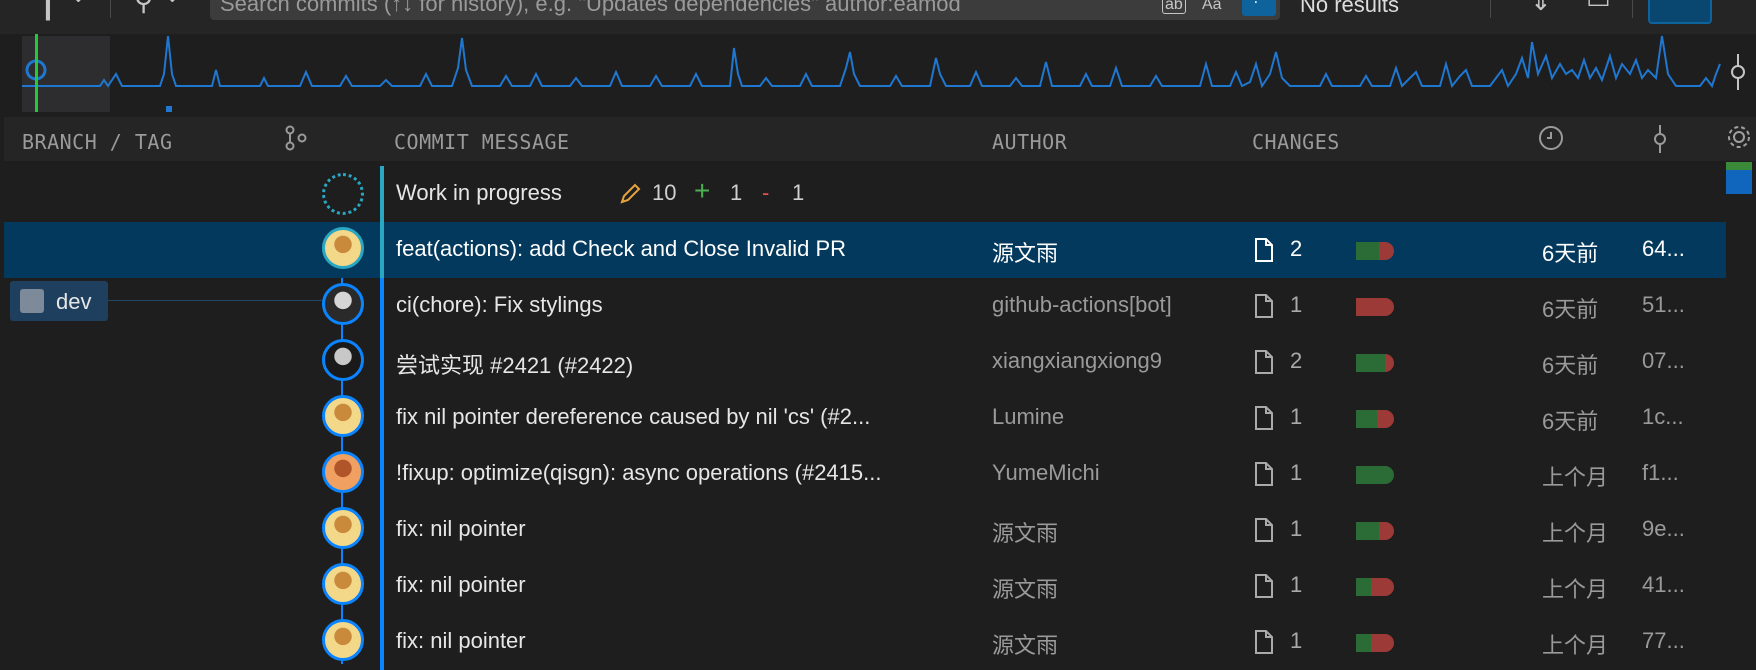  I want to click on header-changes: CHANGES, so click(1296, 142).